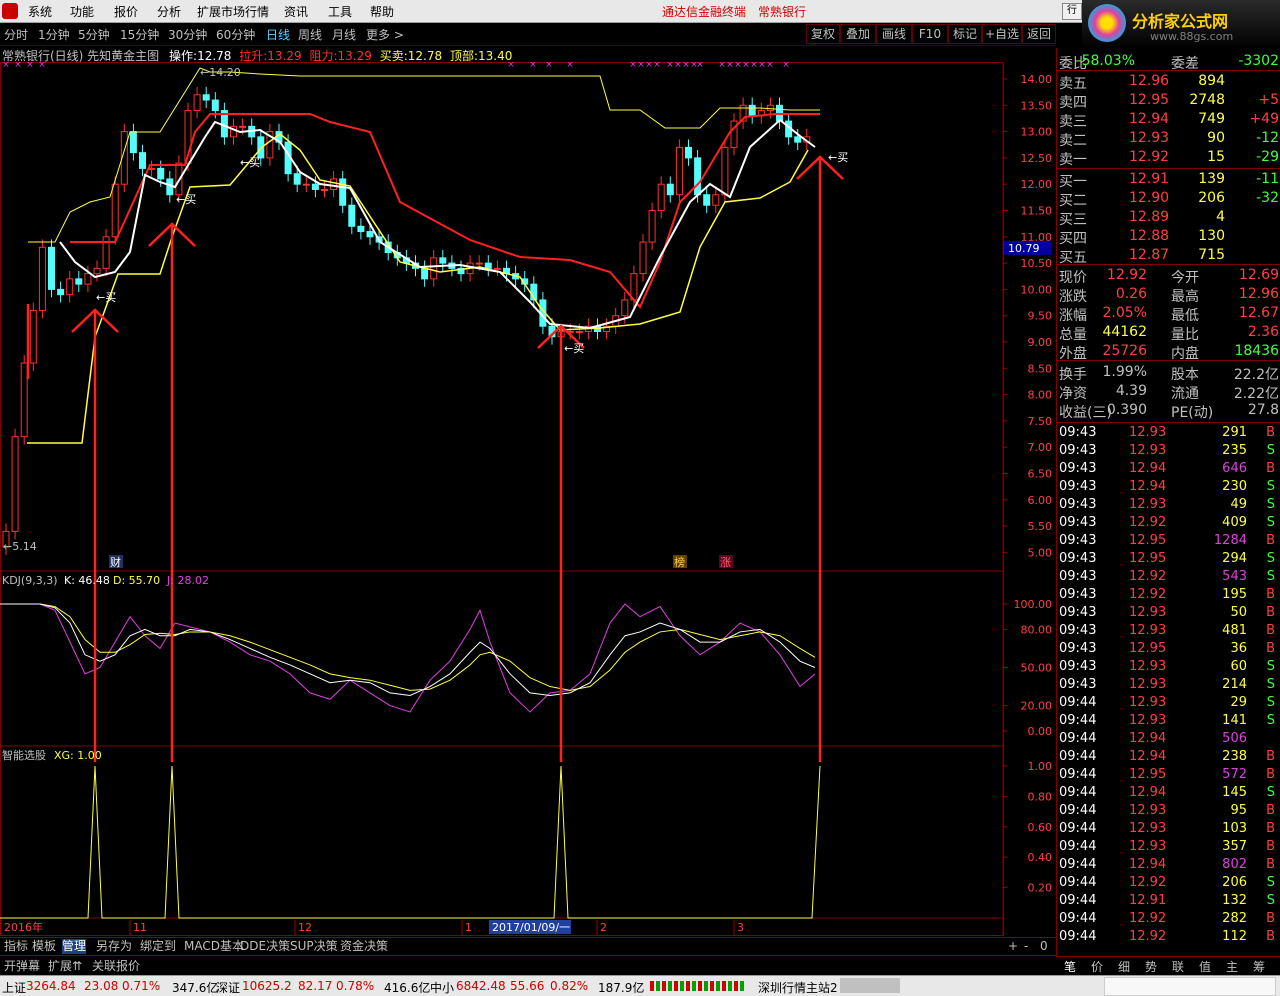 This screenshot has width=1280, height=996. What do you see at coordinates (1168, 667) in the screenshot?
I see `tick-row: 09:43 12.93 60 S` at bounding box center [1168, 667].